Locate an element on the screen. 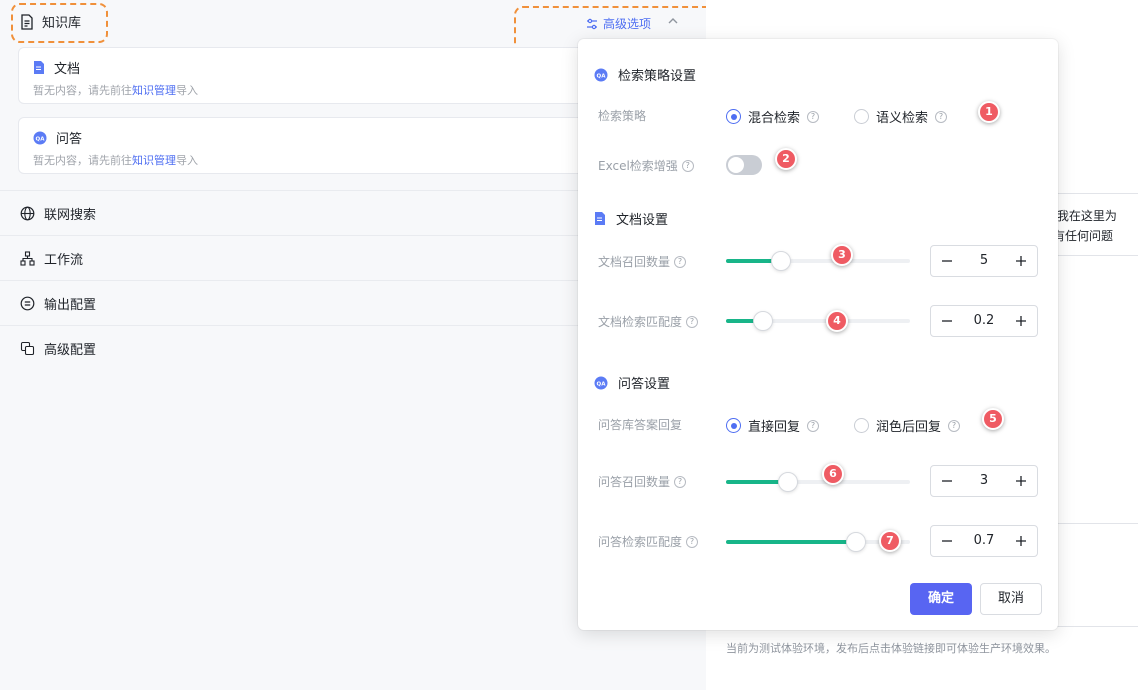  radio-label: 润色后回复 is located at coordinates (909, 427).